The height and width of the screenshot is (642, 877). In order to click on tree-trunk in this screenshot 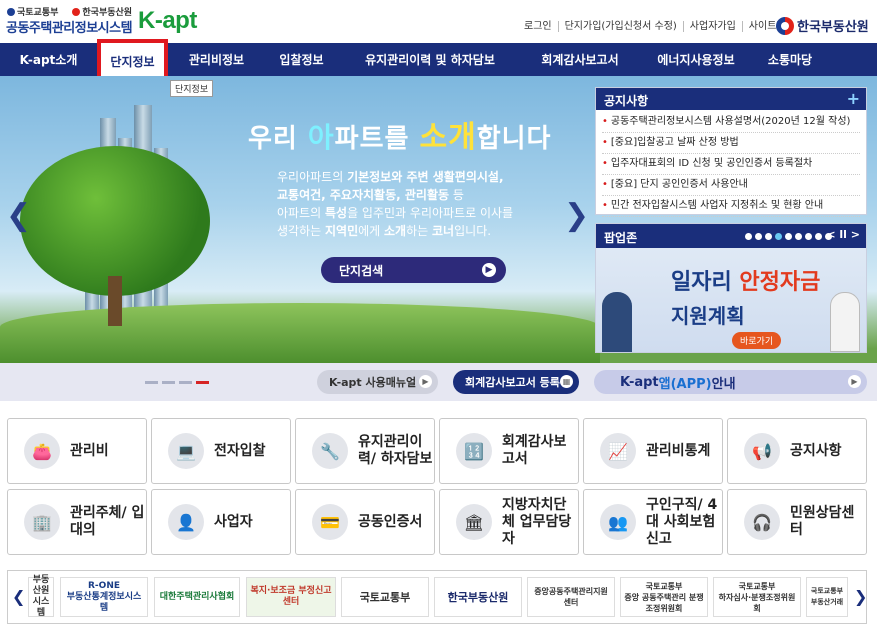, I will do `click(115, 301)`.